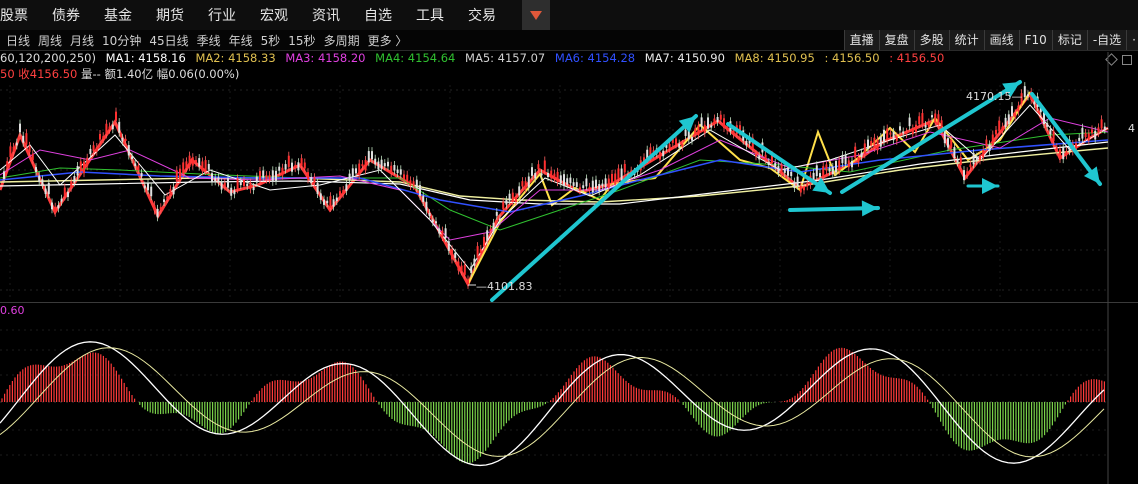 The height and width of the screenshot is (484, 1138). What do you see at coordinates (594, 208) in the screenshot?
I see `up-trend-arrow` at bounding box center [594, 208].